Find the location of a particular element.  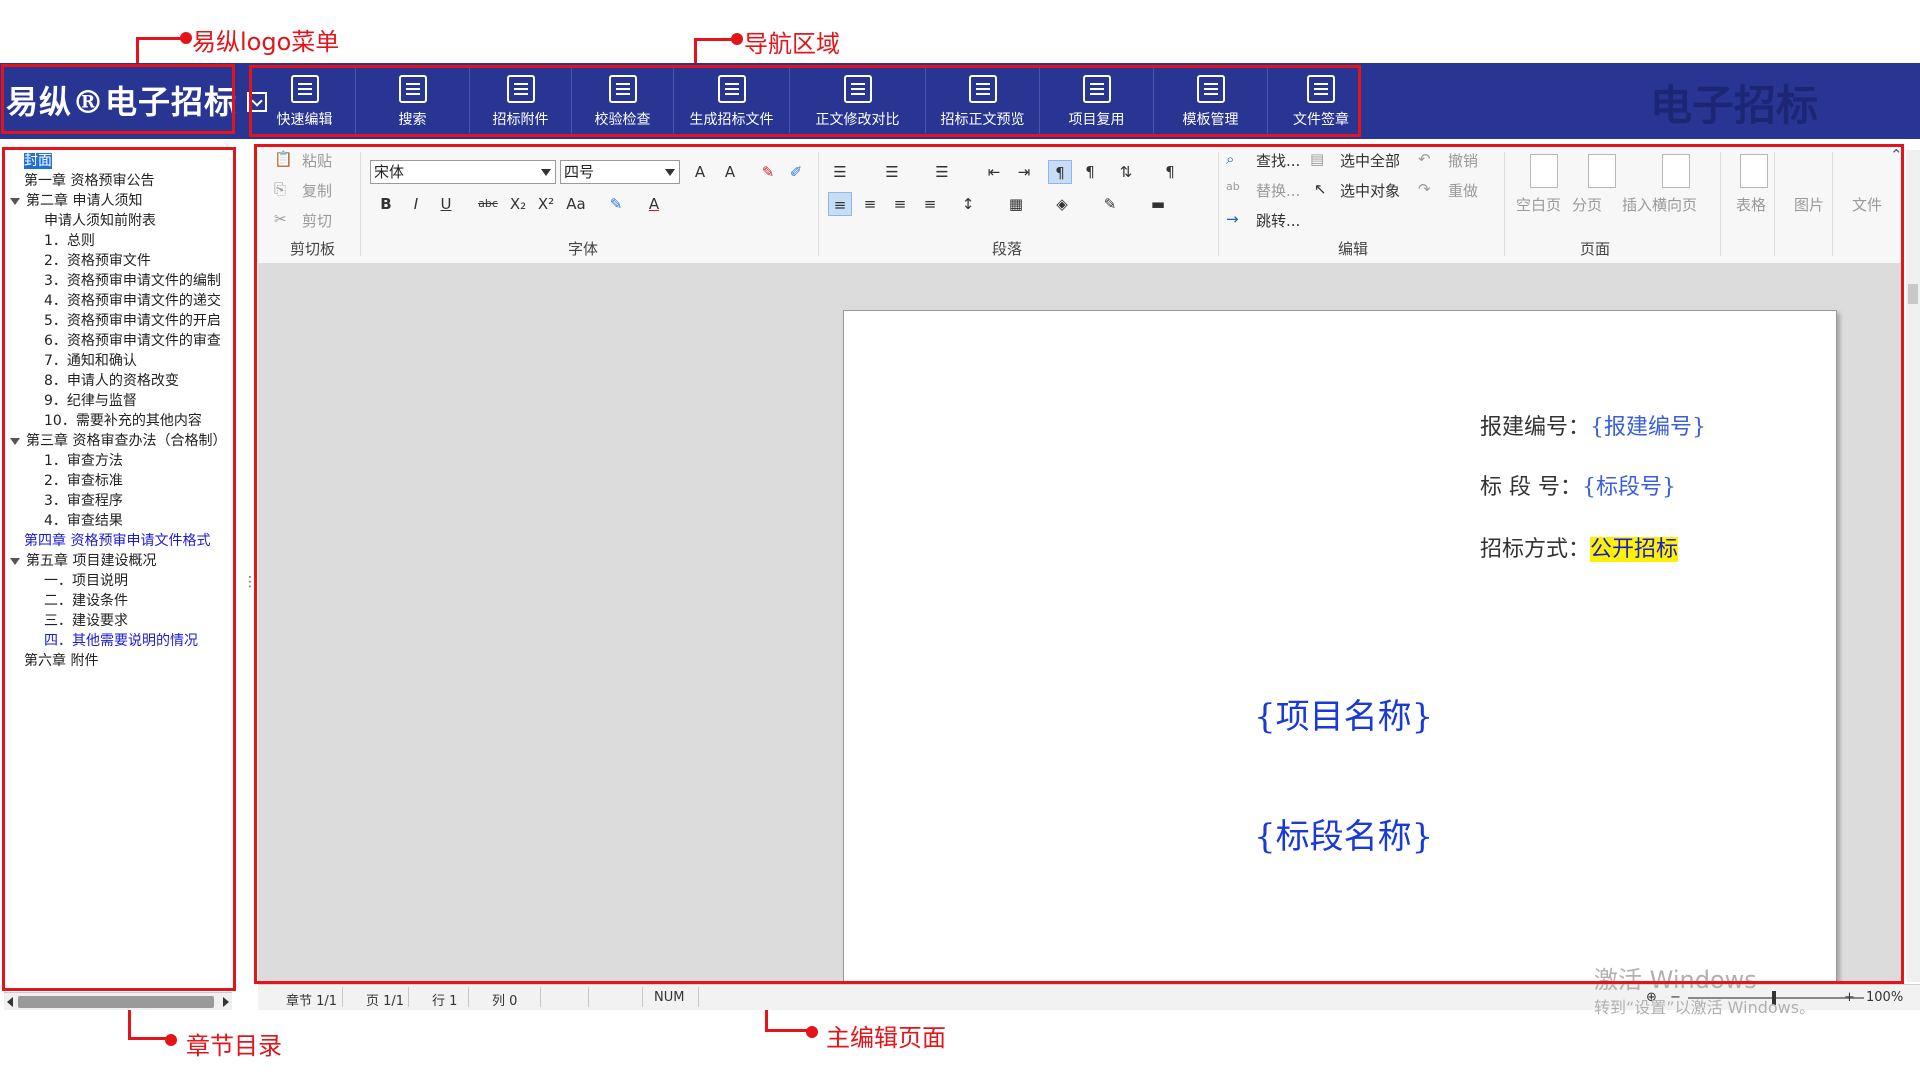

italic-icon: I is located at coordinates (416, 204).